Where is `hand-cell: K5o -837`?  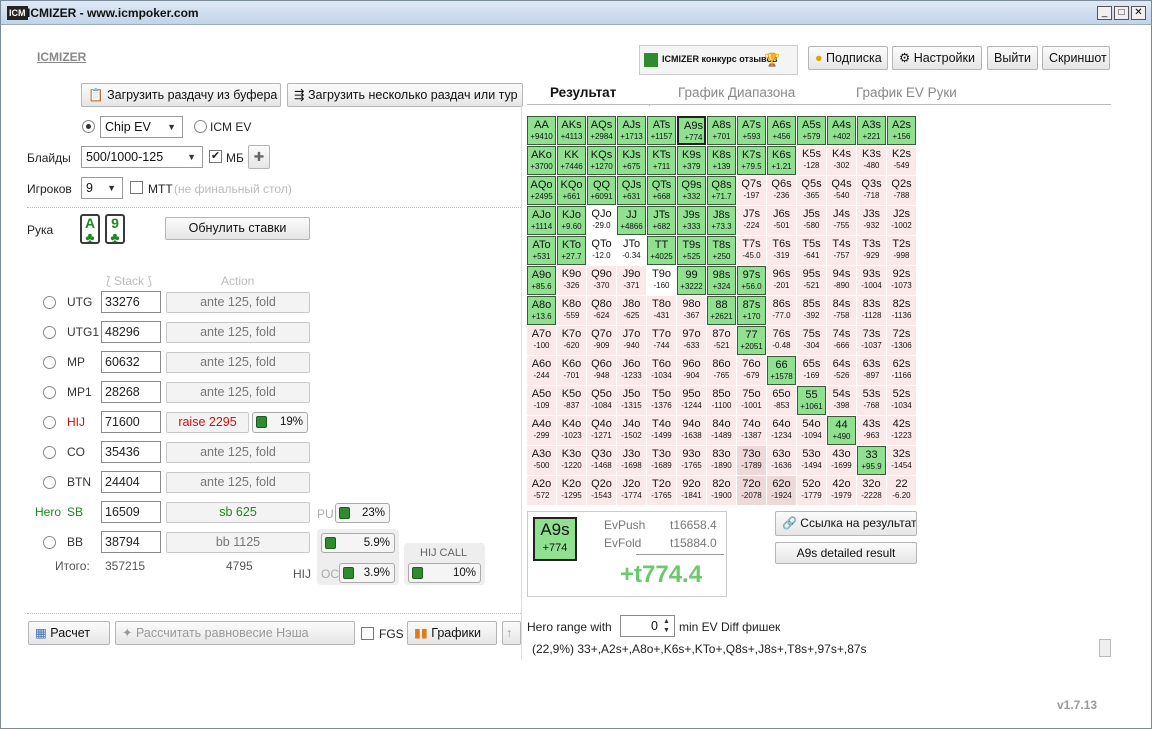
hand-cell: K5o -837 is located at coordinates (571, 400).